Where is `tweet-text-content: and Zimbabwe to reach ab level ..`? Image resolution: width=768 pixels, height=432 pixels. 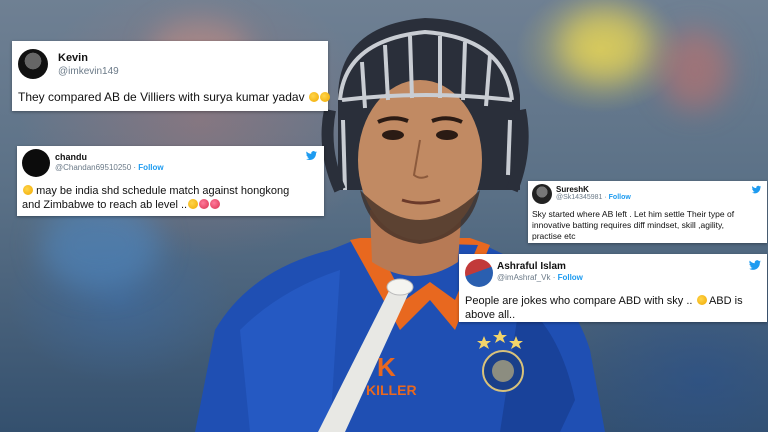
tweet-text-content: and Zimbabwe to reach ab level .. is located at coordinates (105, 205).